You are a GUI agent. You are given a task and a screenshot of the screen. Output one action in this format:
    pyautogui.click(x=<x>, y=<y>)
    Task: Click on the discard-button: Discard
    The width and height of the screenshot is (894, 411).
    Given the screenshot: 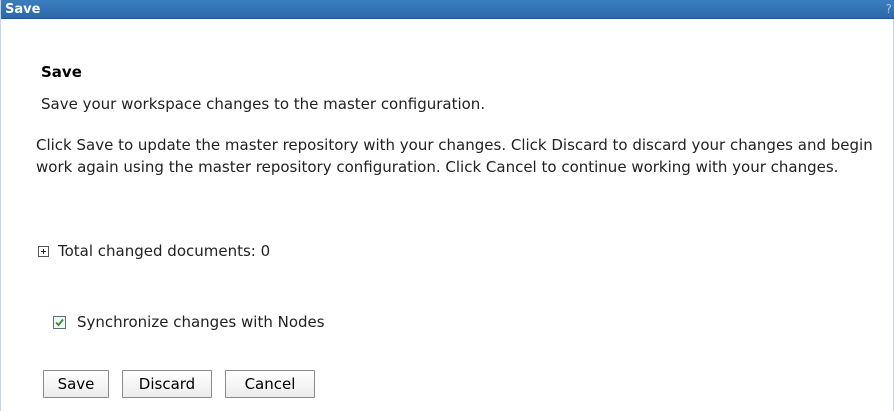 What is the action you would take?
    pyautogui.click(x=167, y=384)
    